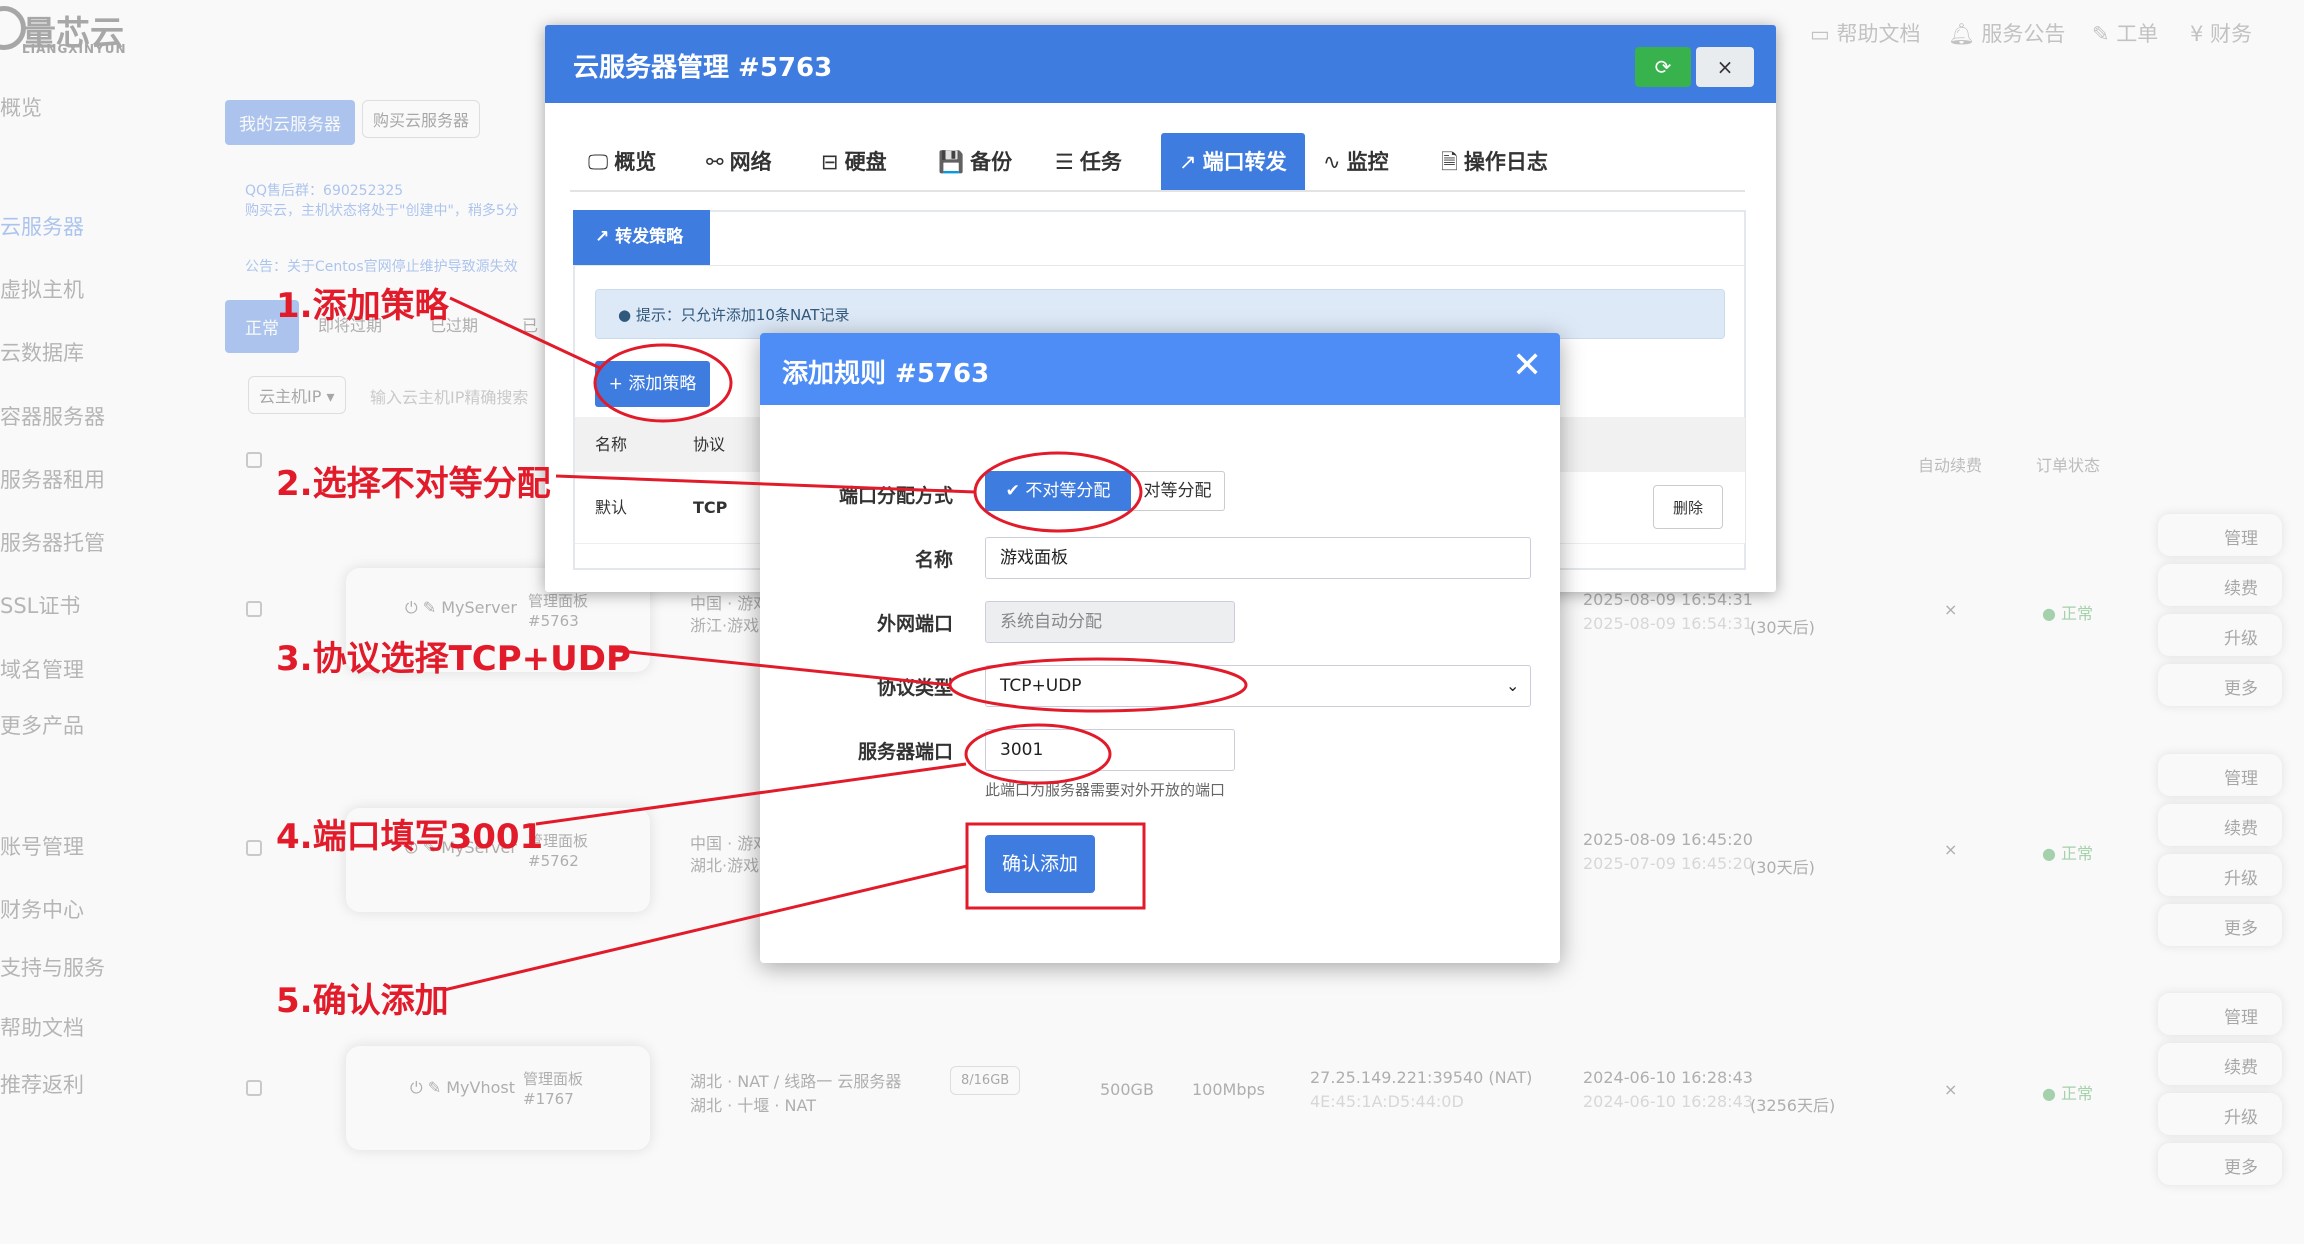 This screenshot has width=2304, height=1244. Describe the element at coordinates (663, 383) in the screenshot. I see `annotation-circle-add-policy` at that location.